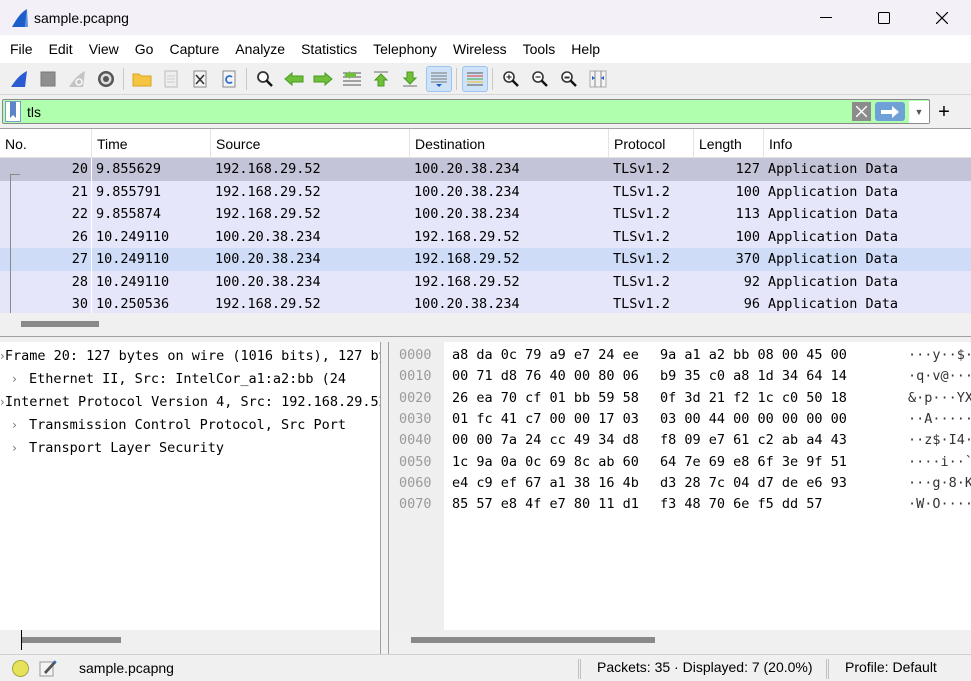 Image resolution: width=971 pixels, height=681 pixels. What do you see at coordinates (939, 419) in the screenshot?
I see `hex-ascii: ··A·····` at bounding box center [939, 419].